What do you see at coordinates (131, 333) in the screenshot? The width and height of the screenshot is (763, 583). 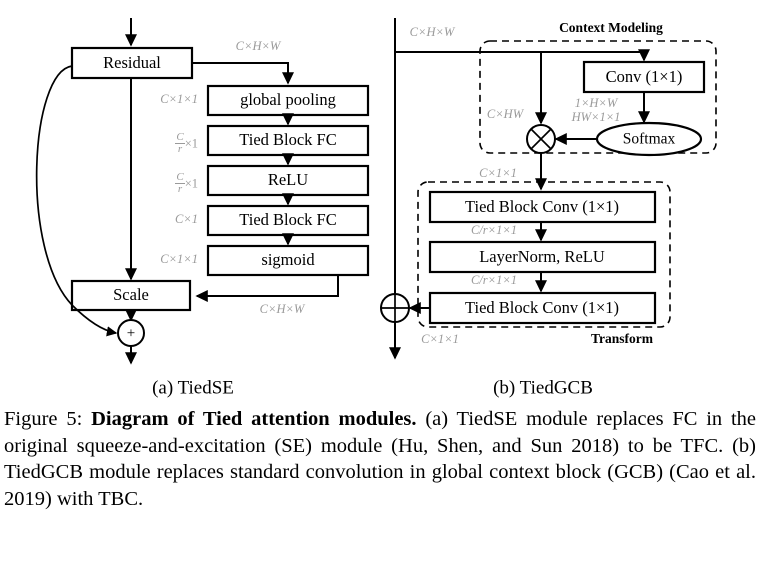 I see `operator-add-a-symbol: +` at bounding box center [131, 333].